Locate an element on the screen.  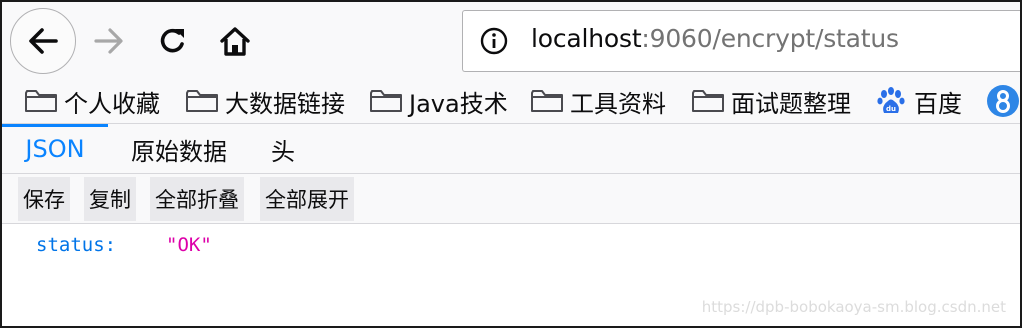
circle-badge-icon is located at coordinates (1003, 101).